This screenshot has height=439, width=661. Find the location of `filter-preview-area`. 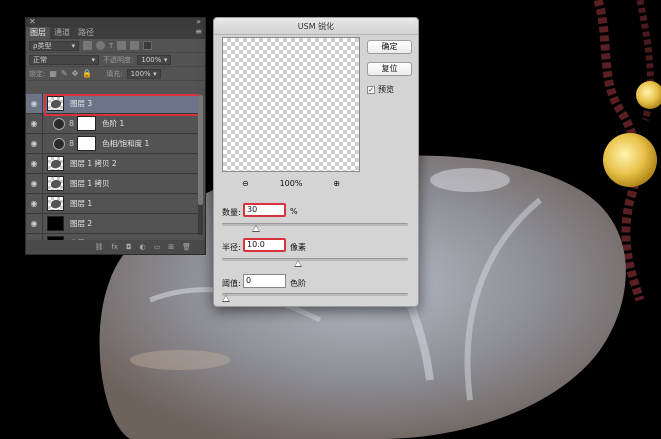

filter-preview-area is located at coordinates (291, 104).